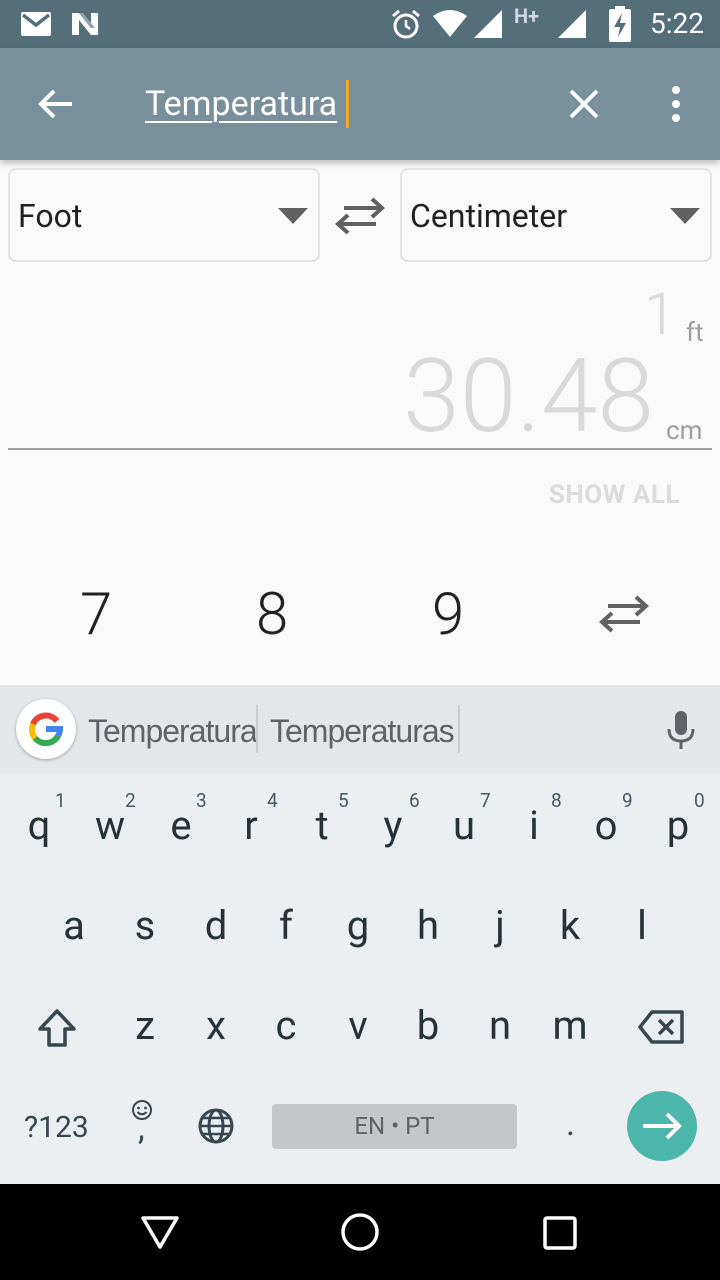 Image resolution: width=720 pixels, height=1280 pixels. I want to click on result-value: 30.48, so click(528, 396).